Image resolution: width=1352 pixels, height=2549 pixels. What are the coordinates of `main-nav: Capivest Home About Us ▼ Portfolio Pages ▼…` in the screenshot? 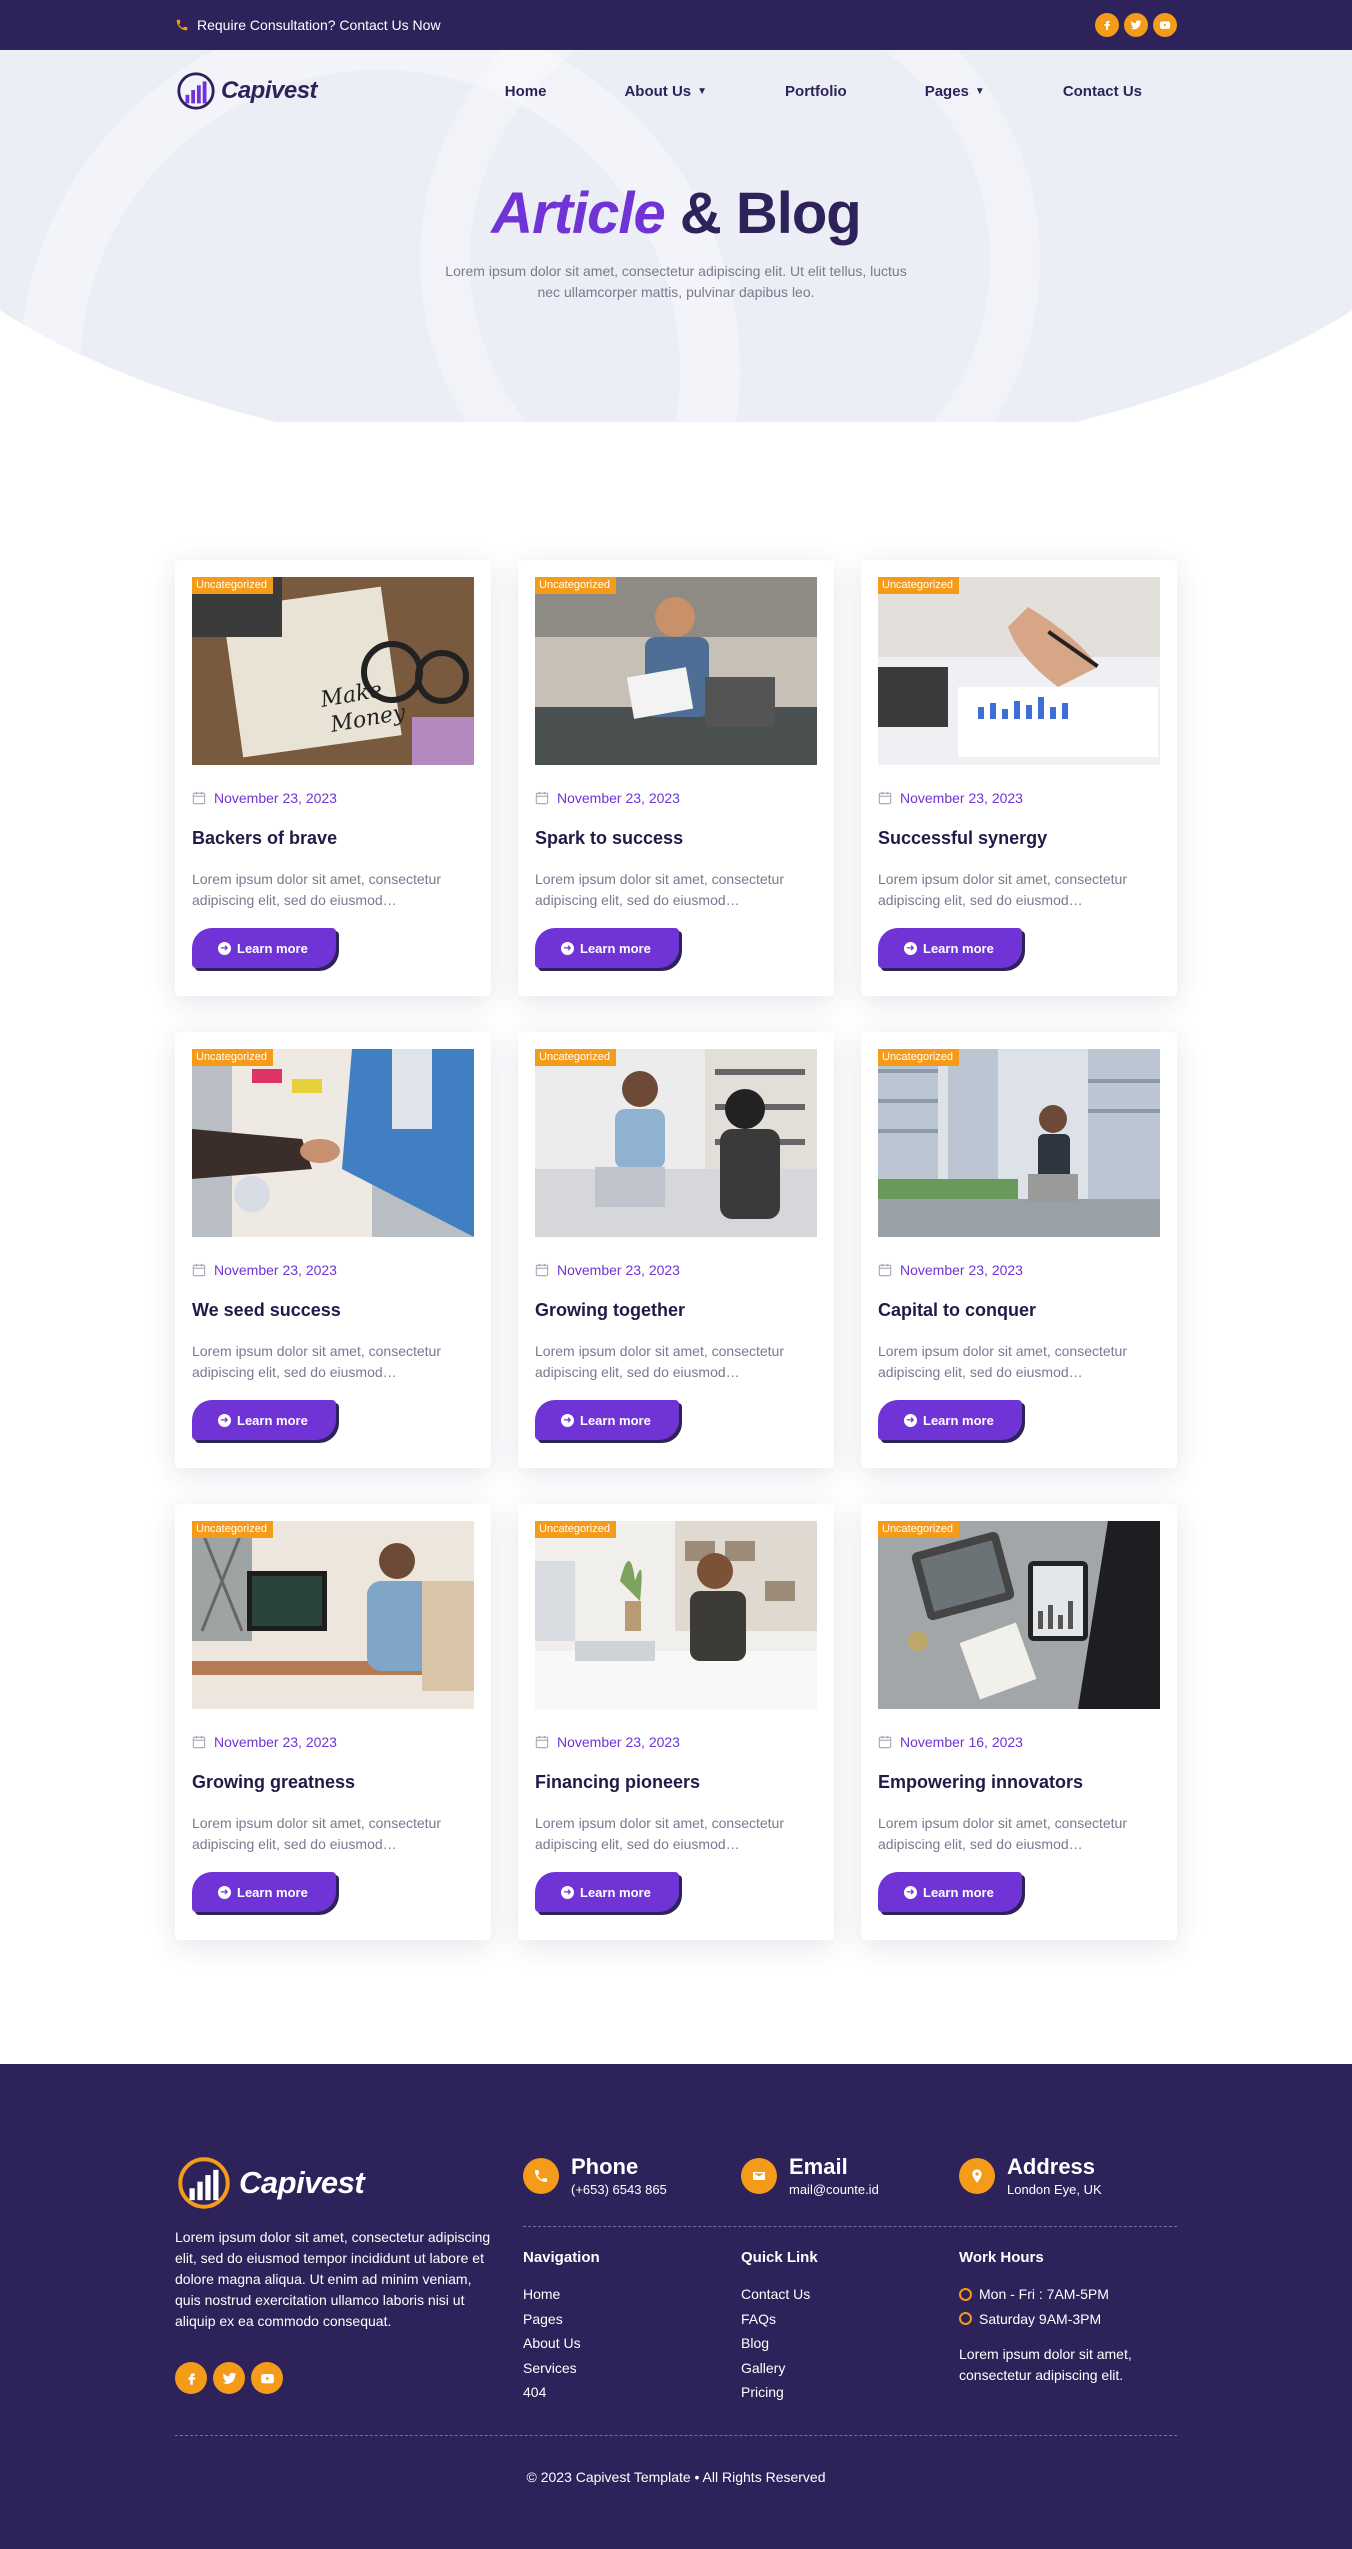 It's located at (676, 91).